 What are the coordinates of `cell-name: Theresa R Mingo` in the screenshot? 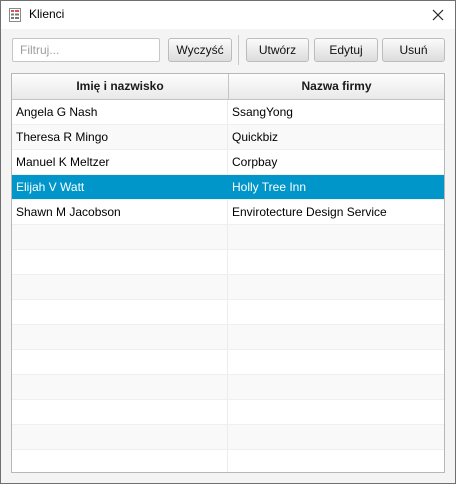 It's located at (120, 137).